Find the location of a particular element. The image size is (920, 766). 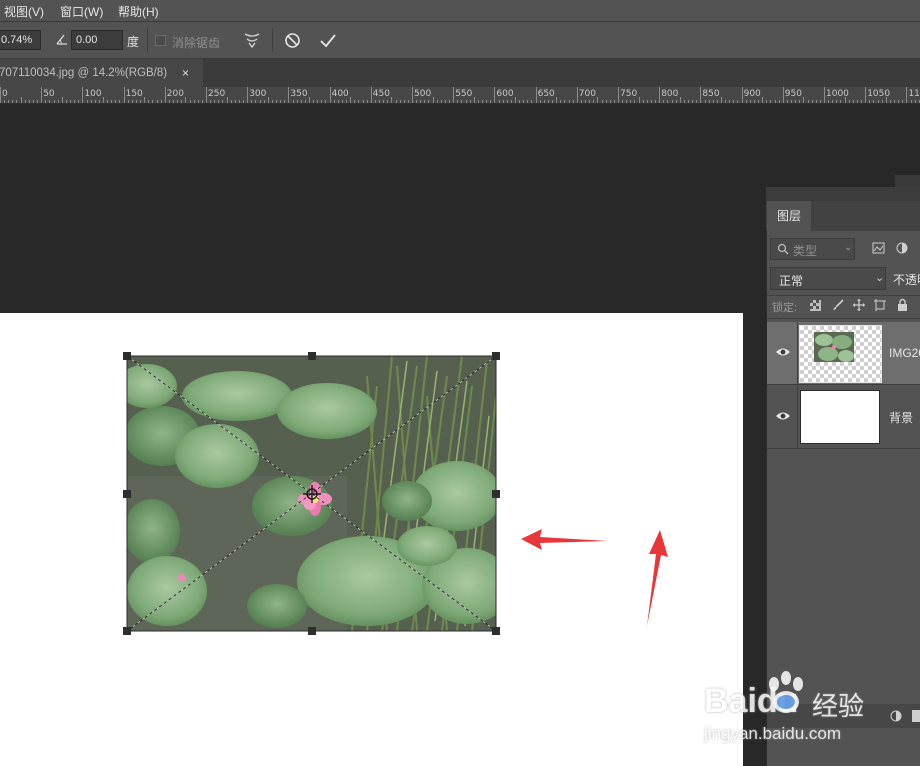

ruler-label: 200 is located at coordinates (175, 94).